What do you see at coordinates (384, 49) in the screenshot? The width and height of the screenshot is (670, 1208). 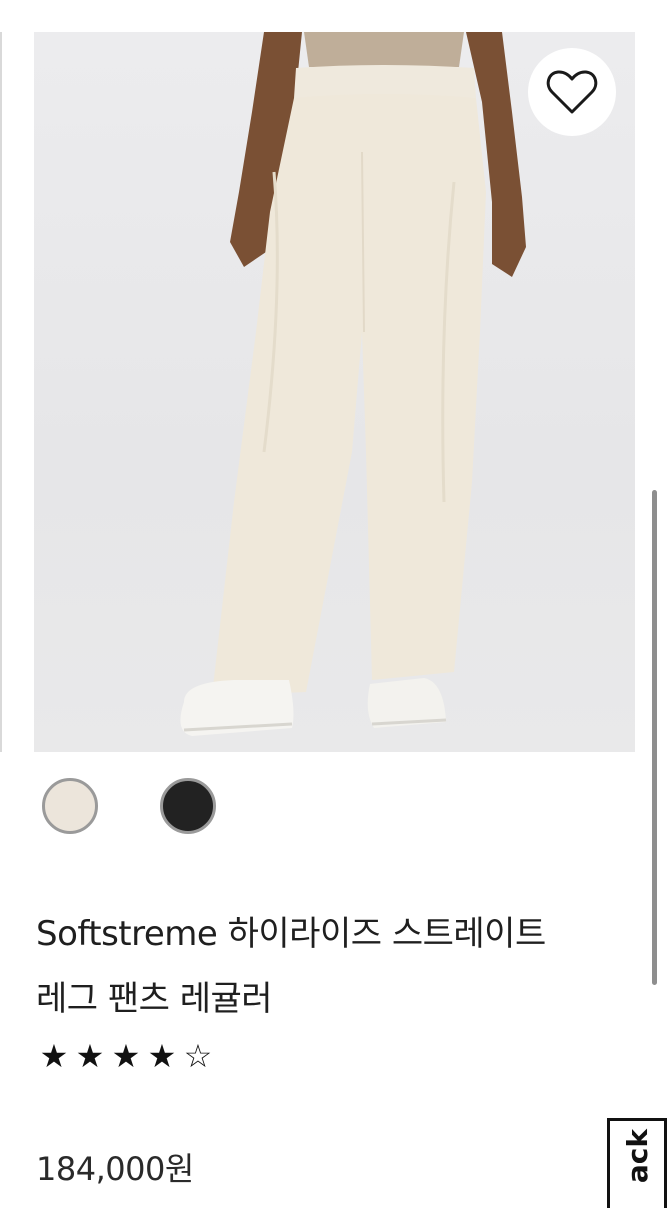 I see `shirt-shape` at bounding box center [384, 49].